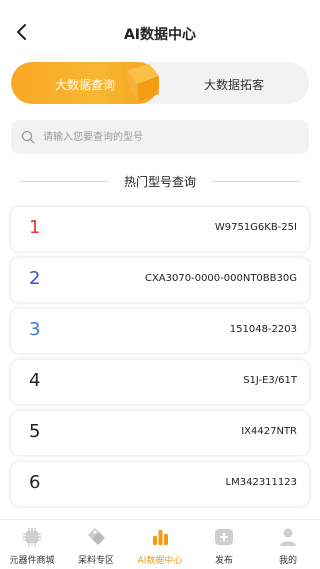  Describe the element at coordinates (270, 380) in the screenshot. I see `model-number: S1J-E3/61T` at that location.